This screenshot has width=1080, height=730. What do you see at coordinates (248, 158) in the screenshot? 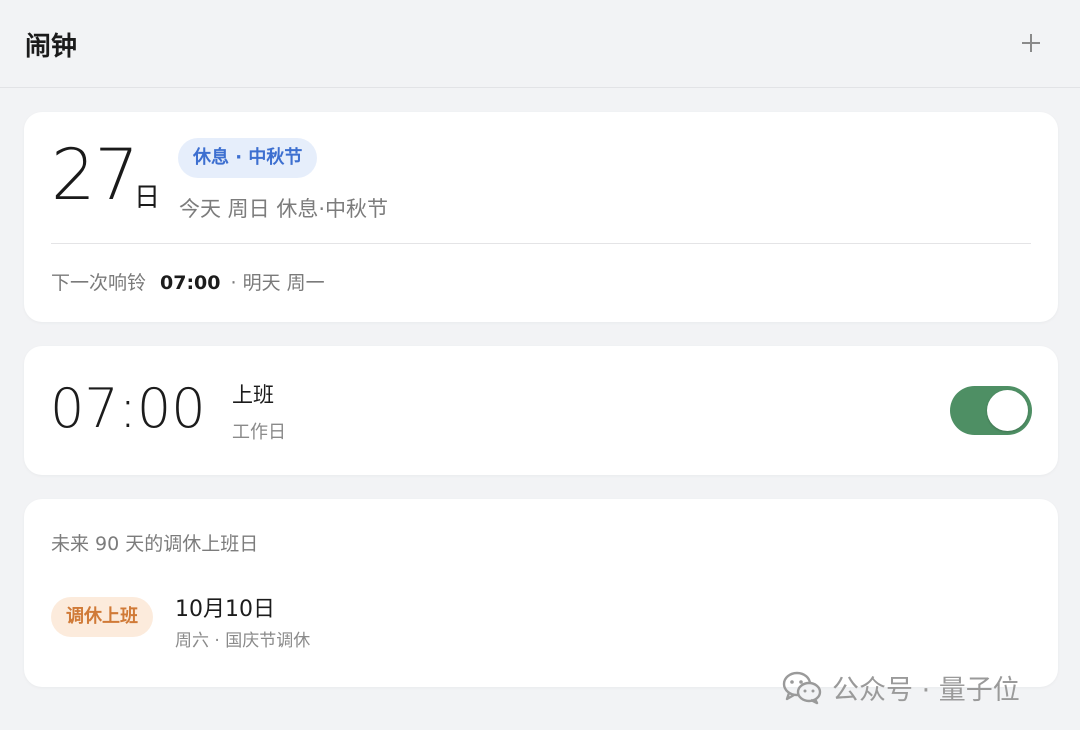
I see `holiday-badge: 休息 · 中秋节` at bounding box center [248, 158].